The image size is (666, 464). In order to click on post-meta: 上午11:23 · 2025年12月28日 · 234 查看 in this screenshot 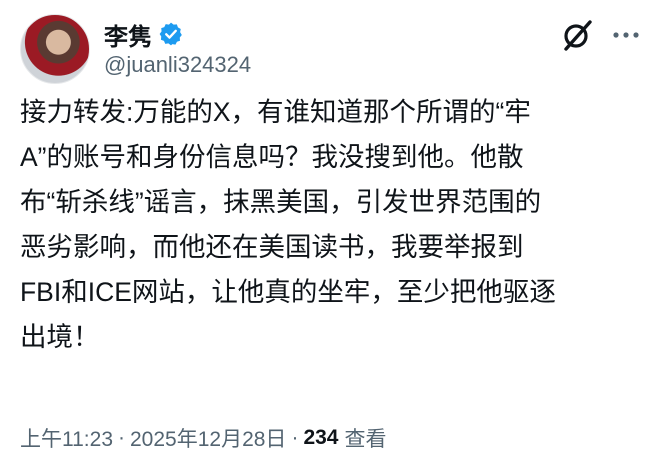, I will do `click(203, 438)`.